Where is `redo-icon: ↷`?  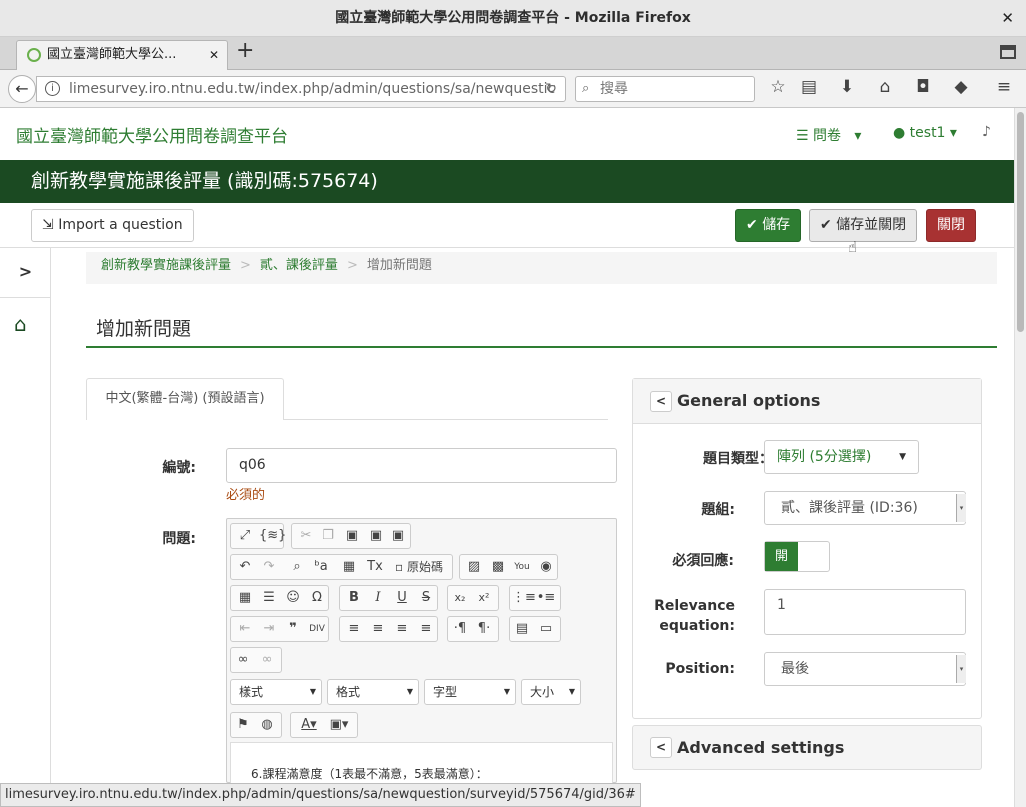
redo-icon: ↷ is located at coordinates (269, 567).